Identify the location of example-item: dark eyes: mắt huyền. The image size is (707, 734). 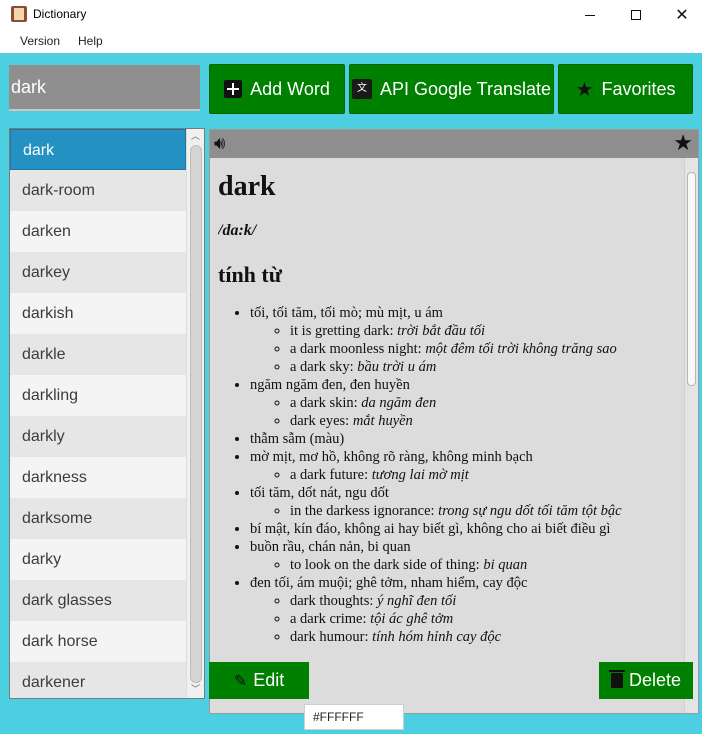
(486, 421).